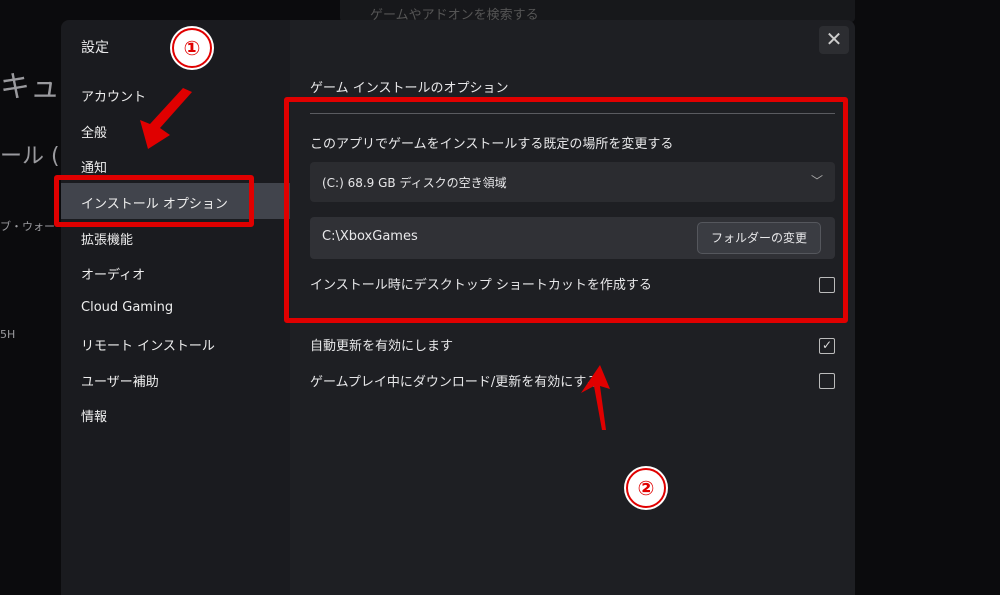 This screenshot has width=1000, height=595. Describe the element at coordinates (192, 48) in the screenshot. I see `step-badge-1: ①` at that location.